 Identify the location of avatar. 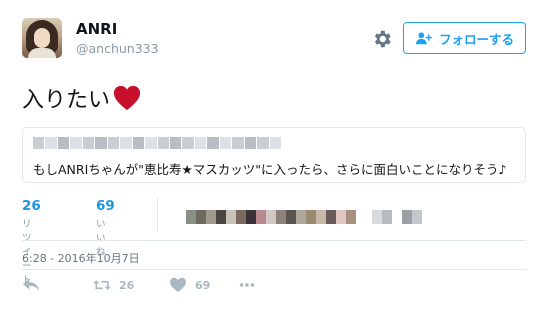
(42, 38).